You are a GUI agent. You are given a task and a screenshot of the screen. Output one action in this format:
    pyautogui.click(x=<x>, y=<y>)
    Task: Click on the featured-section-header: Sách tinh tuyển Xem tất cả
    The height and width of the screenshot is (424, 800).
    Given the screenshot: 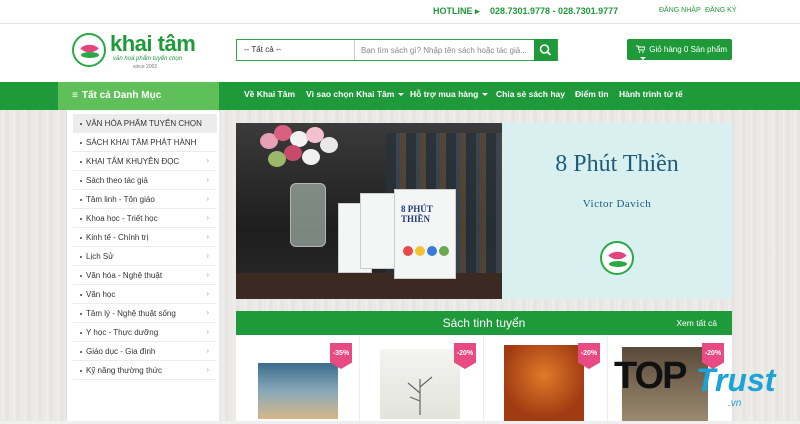 What is the action you would take?
    pyautogui.click(x=484, y=323)
    